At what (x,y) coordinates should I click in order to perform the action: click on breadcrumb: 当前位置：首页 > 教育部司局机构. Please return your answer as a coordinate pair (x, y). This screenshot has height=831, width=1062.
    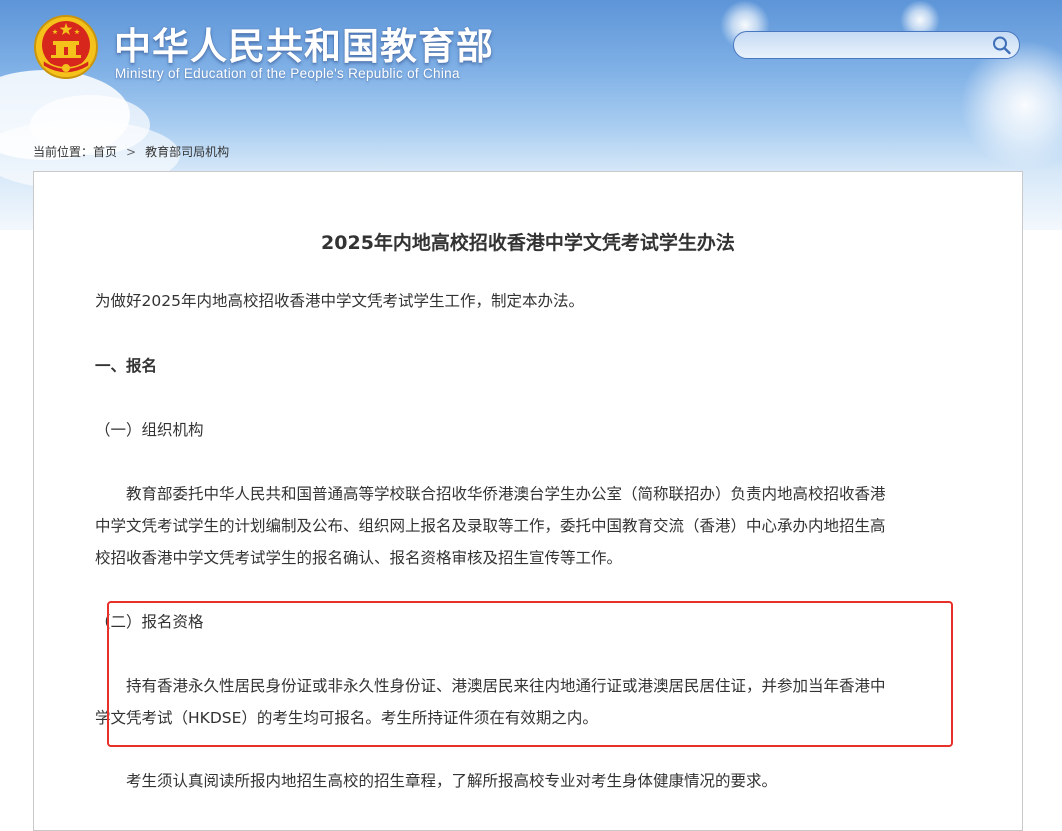
    Looking at the image, I should click on (131, 151).